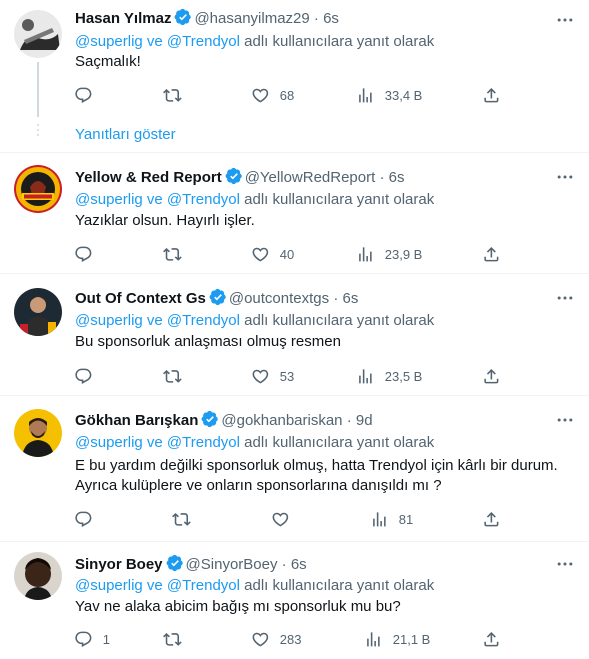 The width and height of the screenshot is (589, 659). I want to click on like-button, so click(285, 519).